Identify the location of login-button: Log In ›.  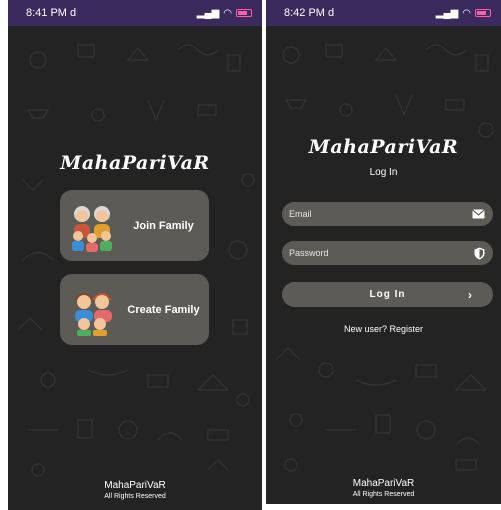
(387, 294).